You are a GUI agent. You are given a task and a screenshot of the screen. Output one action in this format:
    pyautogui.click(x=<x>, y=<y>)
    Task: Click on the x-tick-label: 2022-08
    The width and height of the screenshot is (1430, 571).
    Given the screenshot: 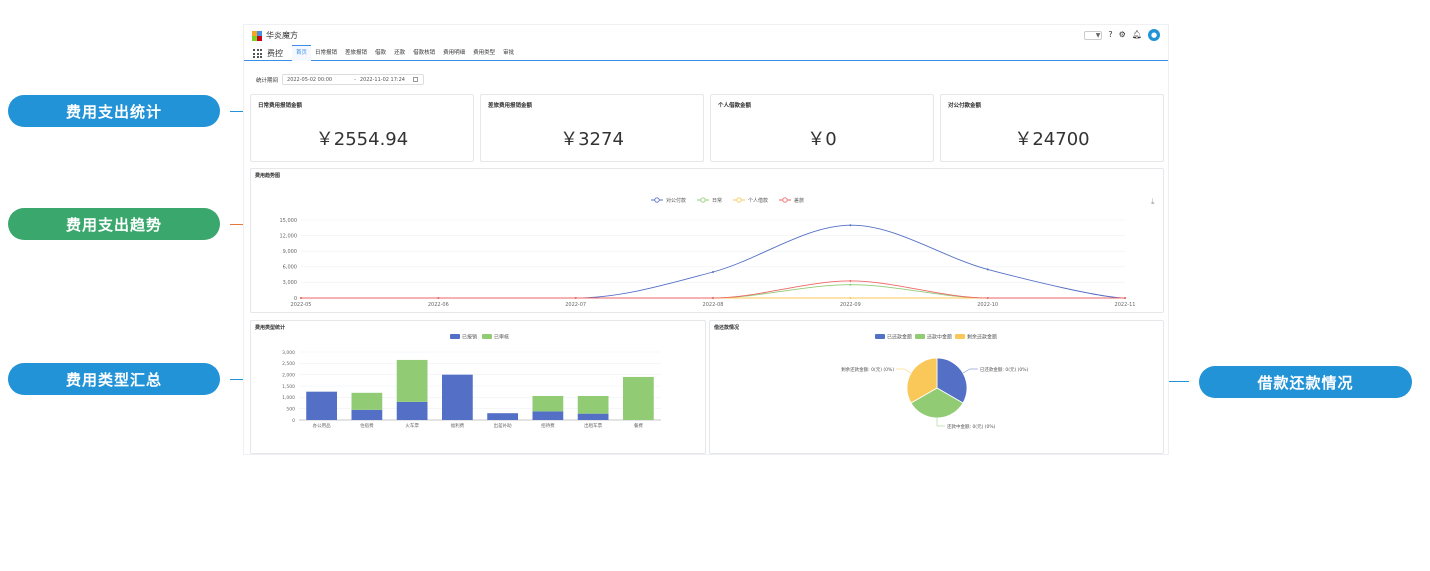 What is the action you would take?
    pyautogui.click(x=713, y=305)
    